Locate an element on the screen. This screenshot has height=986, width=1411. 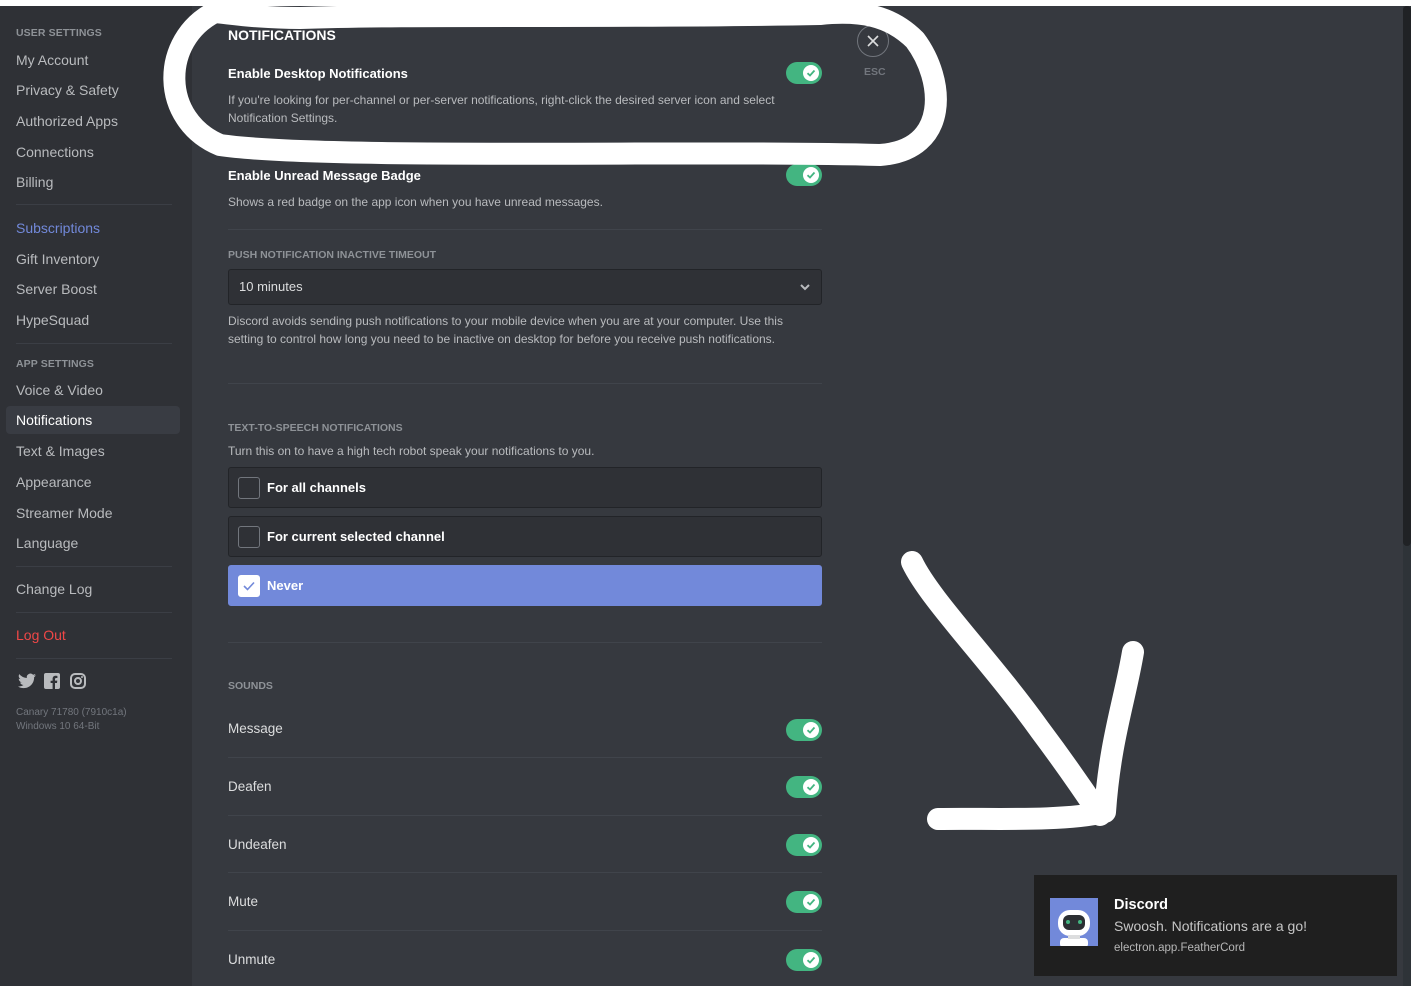
unread-badge-title: Enable Unread Message Badge is located at coordinates (324, 175).